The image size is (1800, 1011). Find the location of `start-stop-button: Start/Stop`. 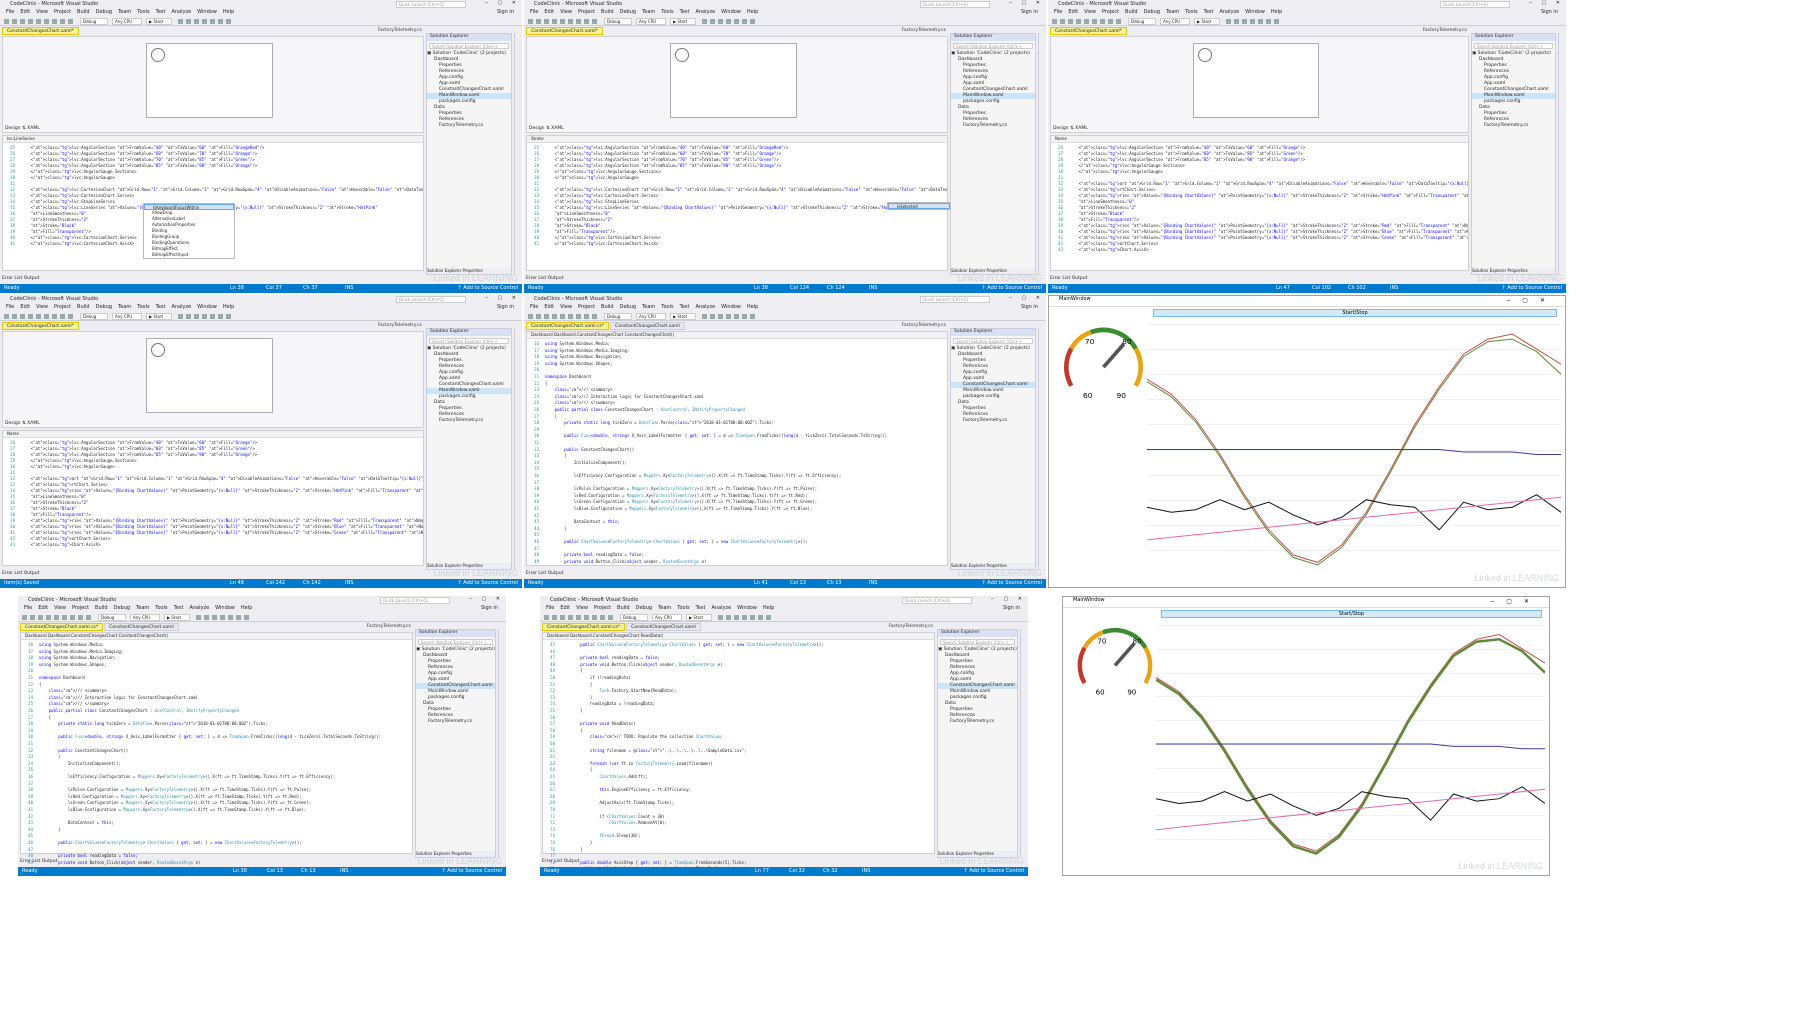

start-stop-button: Start/Stop is located at coordinates (1355, 313).